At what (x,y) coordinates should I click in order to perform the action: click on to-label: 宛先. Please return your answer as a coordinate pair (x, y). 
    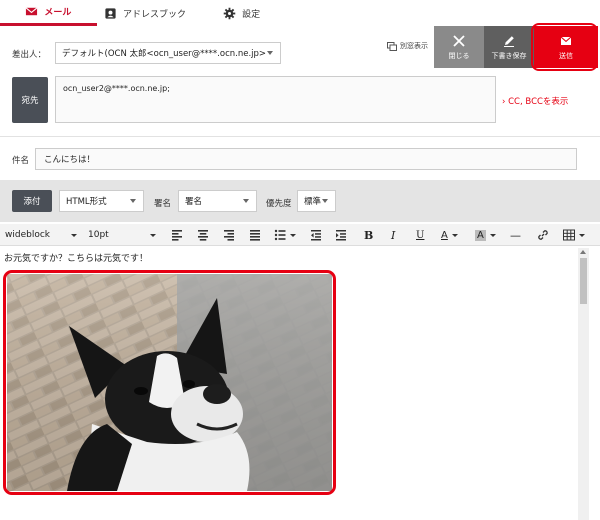
    Looking at the image, I should click on (30, 101).